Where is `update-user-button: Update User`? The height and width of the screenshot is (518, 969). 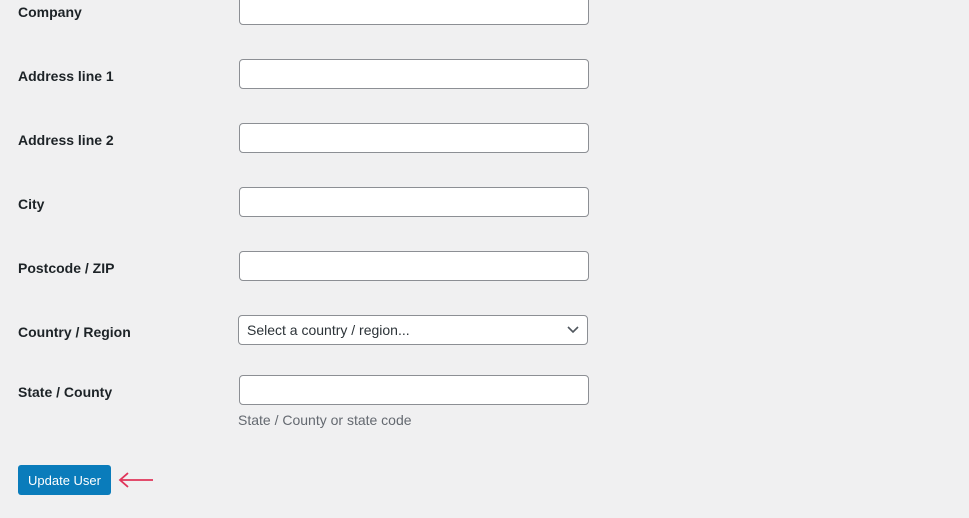
update-user-button: Update User is located at coordinates (64, 480).